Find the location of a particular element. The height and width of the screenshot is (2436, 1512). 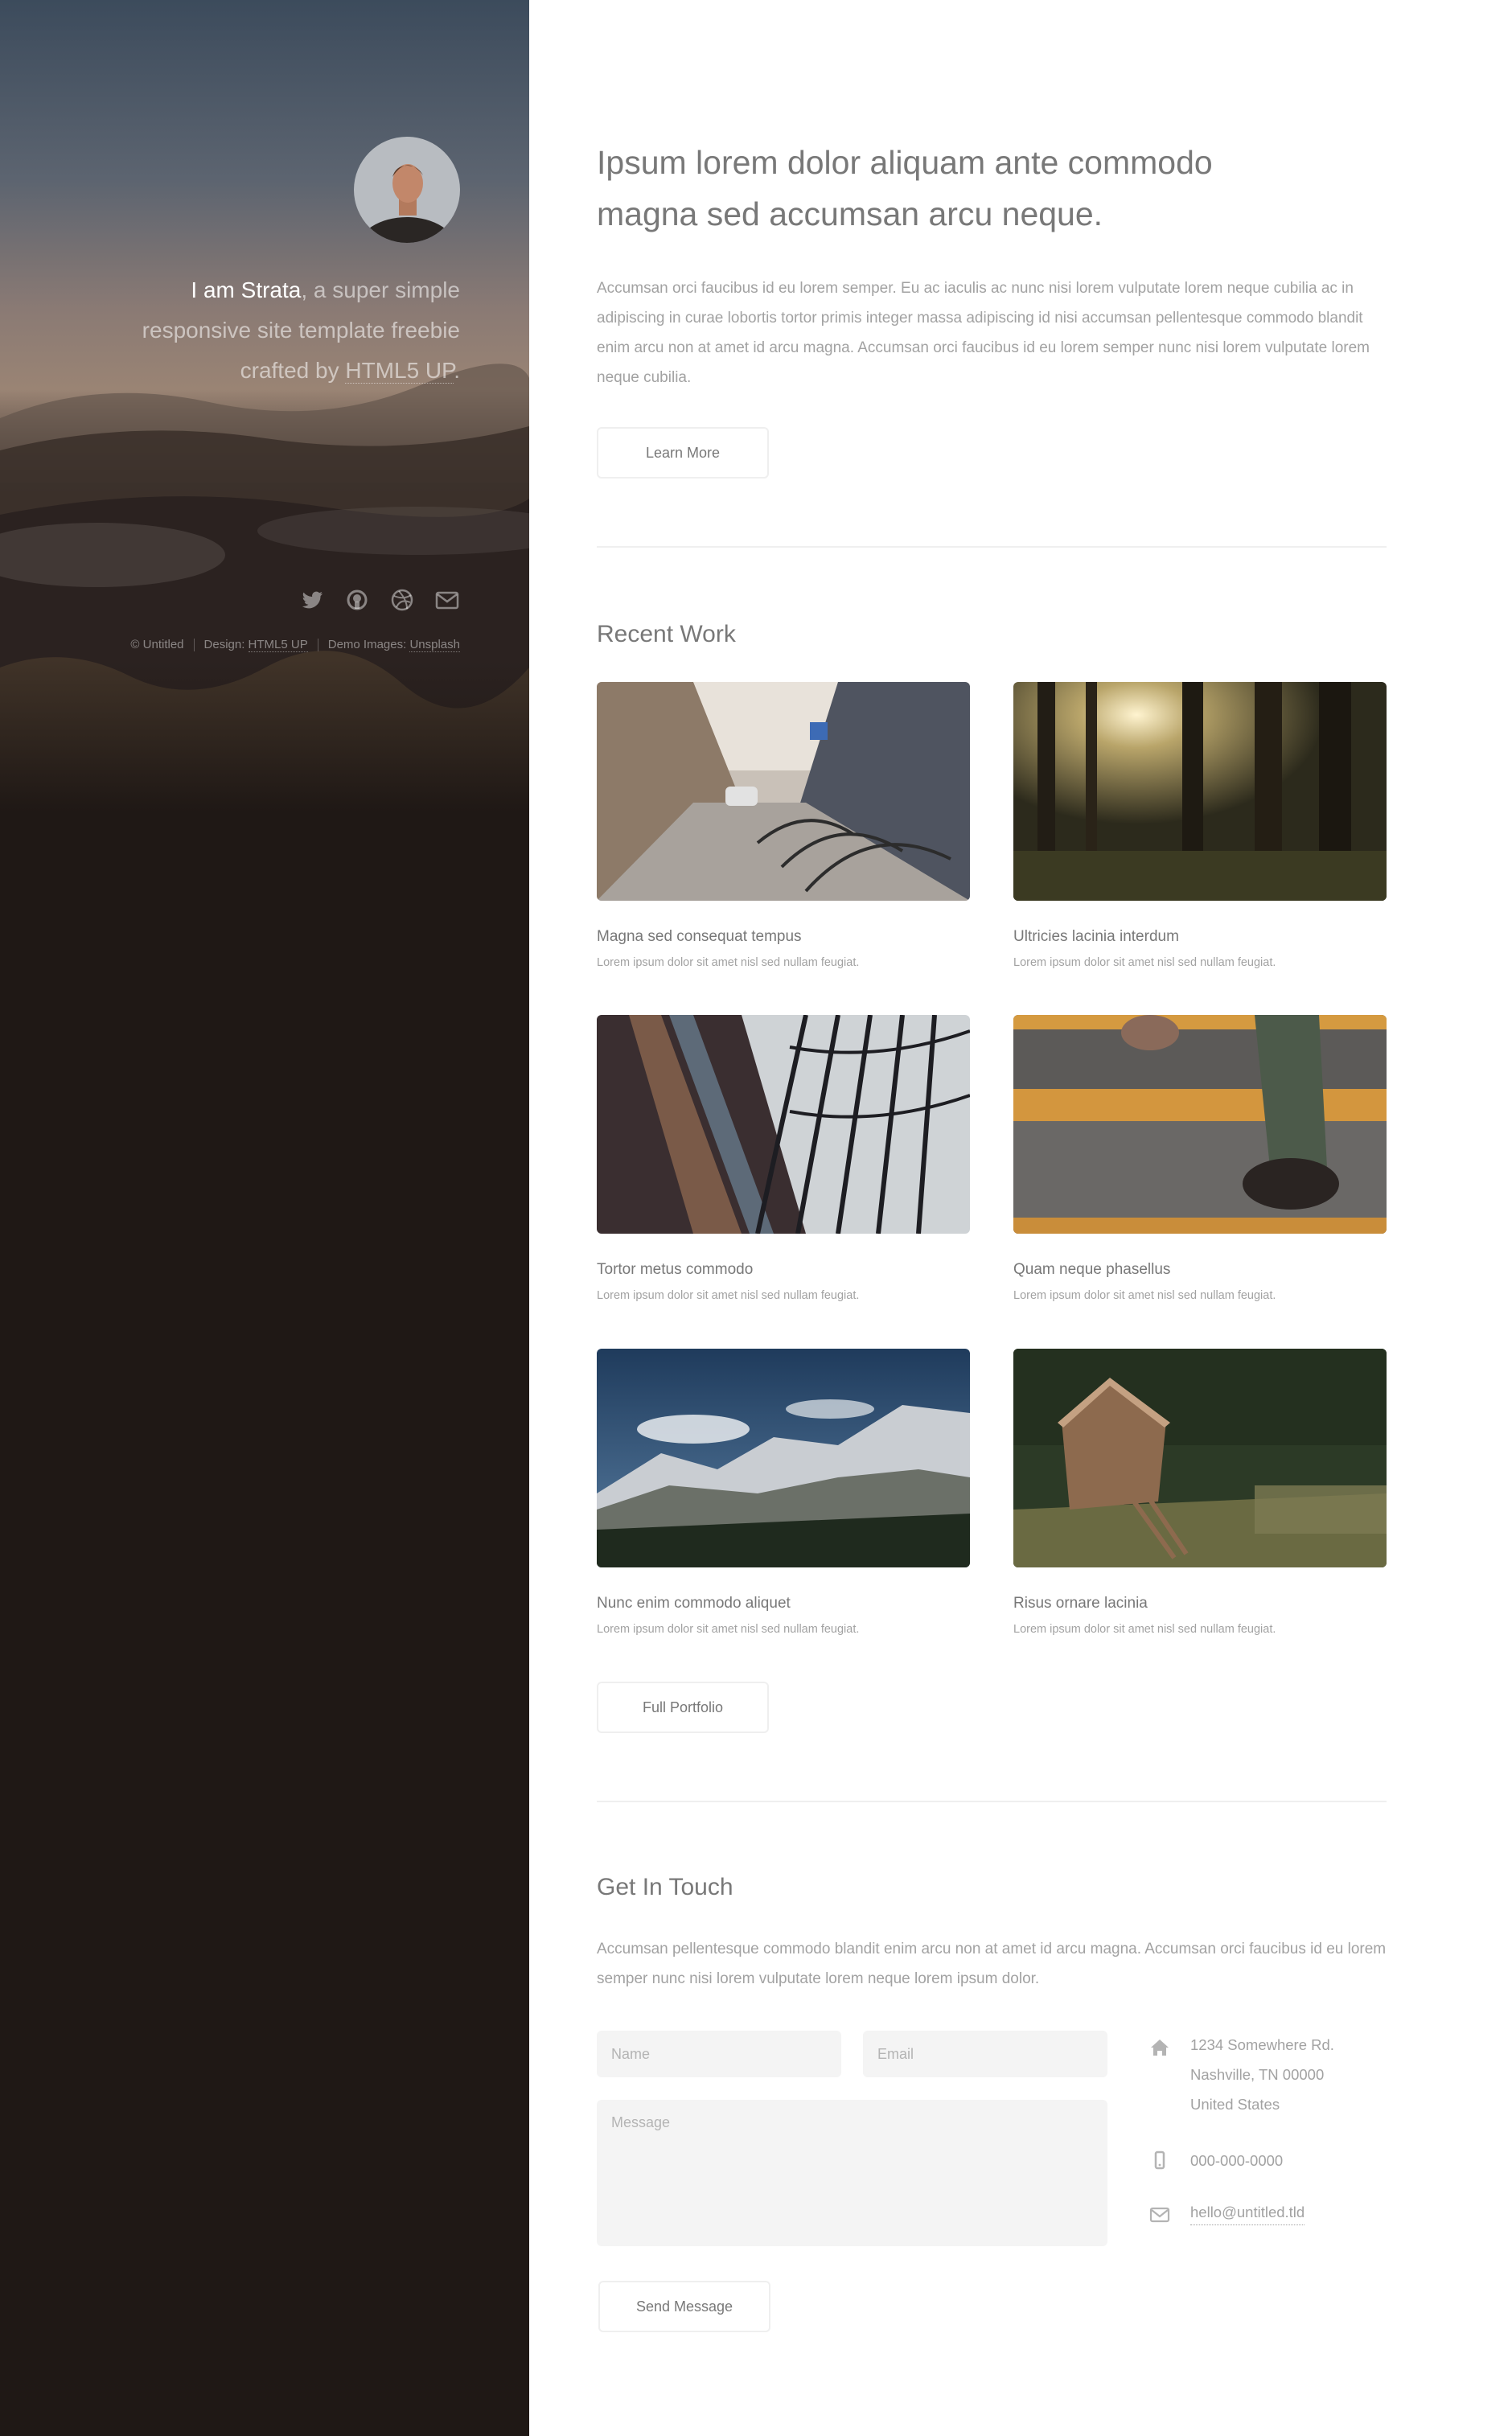

email-field: Email is located at coordinates (985, 2054).